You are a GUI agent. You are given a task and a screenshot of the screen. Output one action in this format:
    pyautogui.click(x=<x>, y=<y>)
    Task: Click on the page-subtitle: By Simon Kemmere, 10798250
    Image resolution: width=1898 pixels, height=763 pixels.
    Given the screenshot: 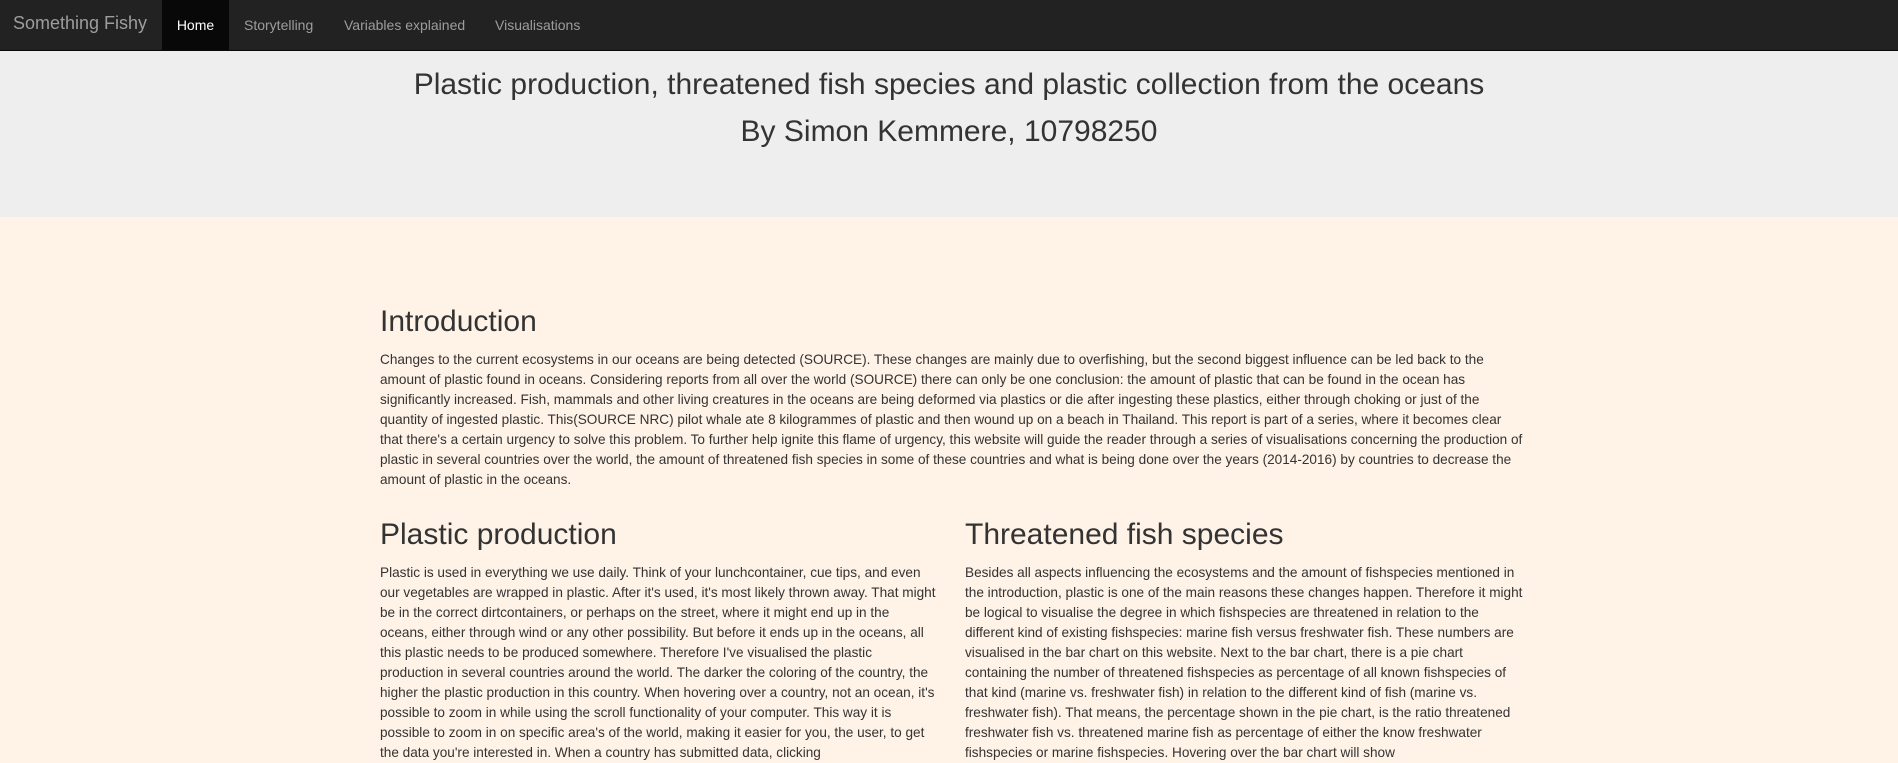 What is the action you would take?
    pyautogui.click(x=949, y=131)
    